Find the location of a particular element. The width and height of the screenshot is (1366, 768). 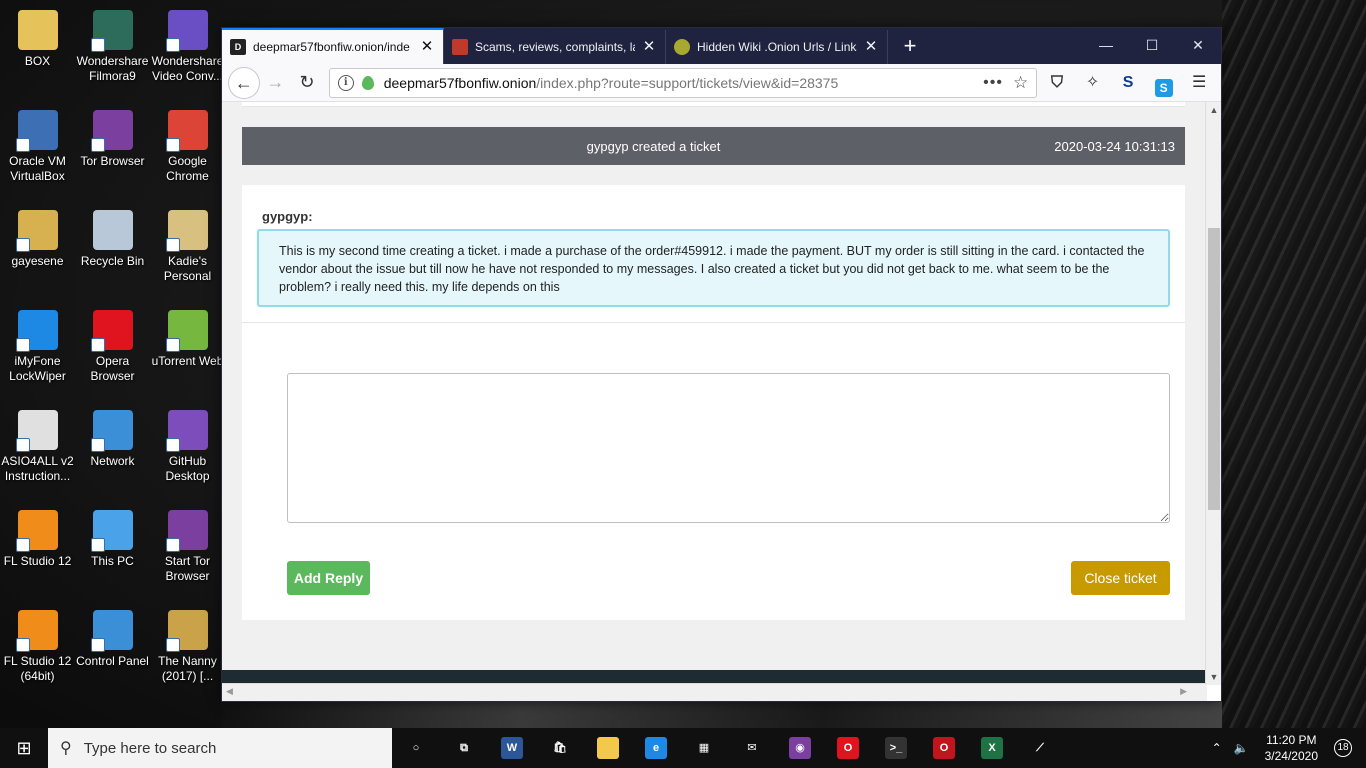

desktop-icon: This PC is located at coordinates (112, 548).